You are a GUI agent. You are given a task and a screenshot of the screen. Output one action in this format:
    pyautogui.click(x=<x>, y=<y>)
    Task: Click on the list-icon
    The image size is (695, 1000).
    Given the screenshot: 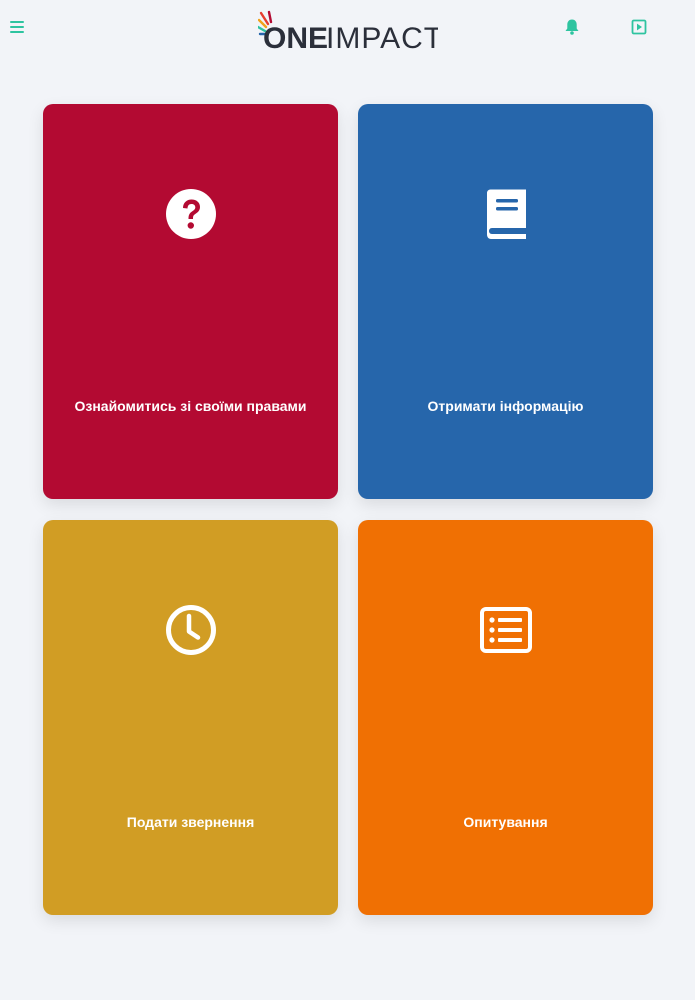 What is the action you would take?
    pyautogui.click(x=505, y=630)
    